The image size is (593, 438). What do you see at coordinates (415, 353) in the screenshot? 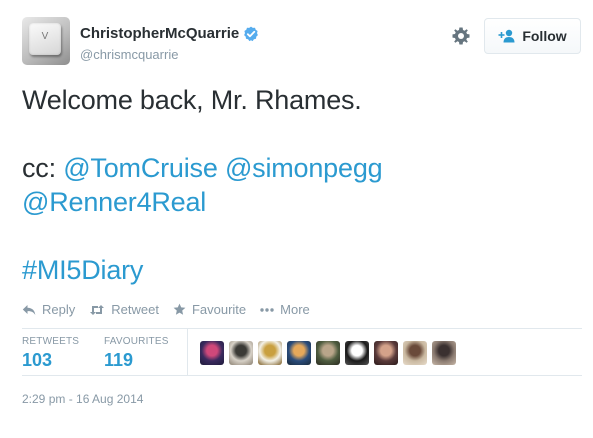
I see `favouriter-8-avatar` at bounding box center [415, 353].